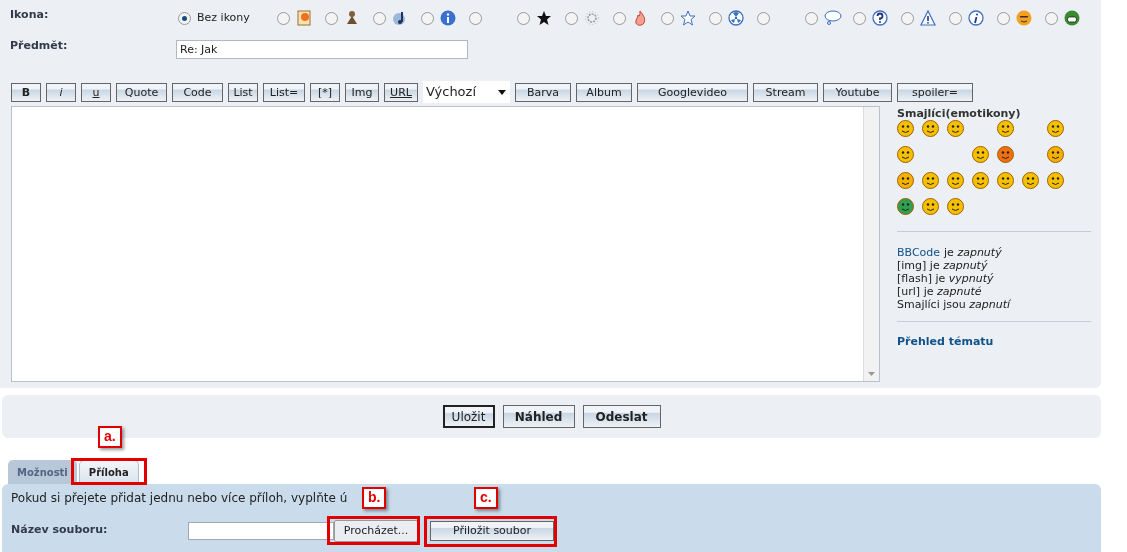 This screenshot has height=552, width=1127. Describe the element at coordinates (352, 18) in the screenshot. I see `figure-icon` at that location.